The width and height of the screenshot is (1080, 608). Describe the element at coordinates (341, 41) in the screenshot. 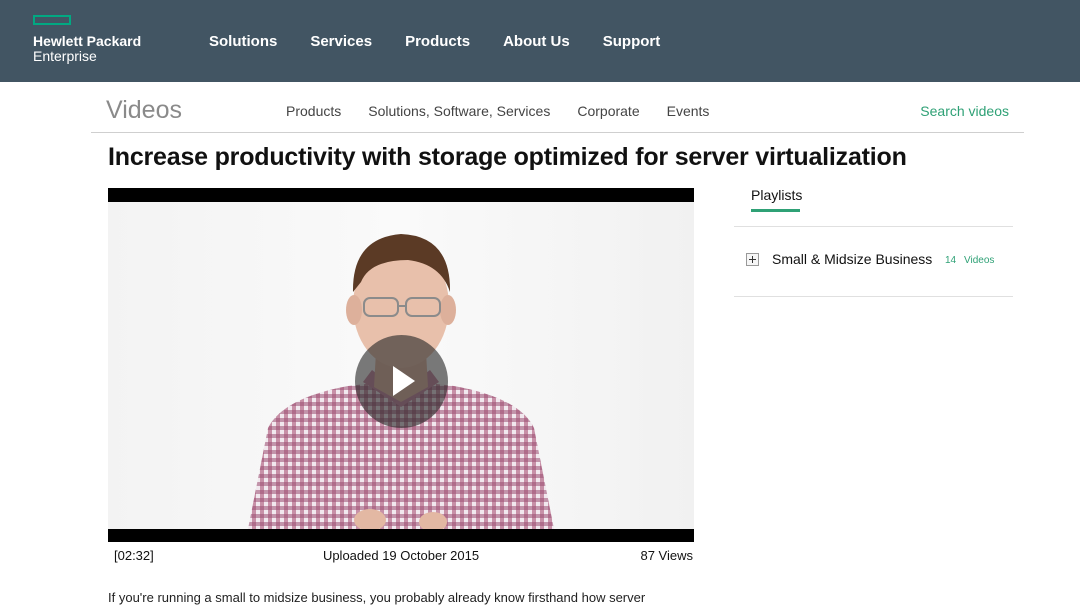

I see `nav-services: Services` at that location.